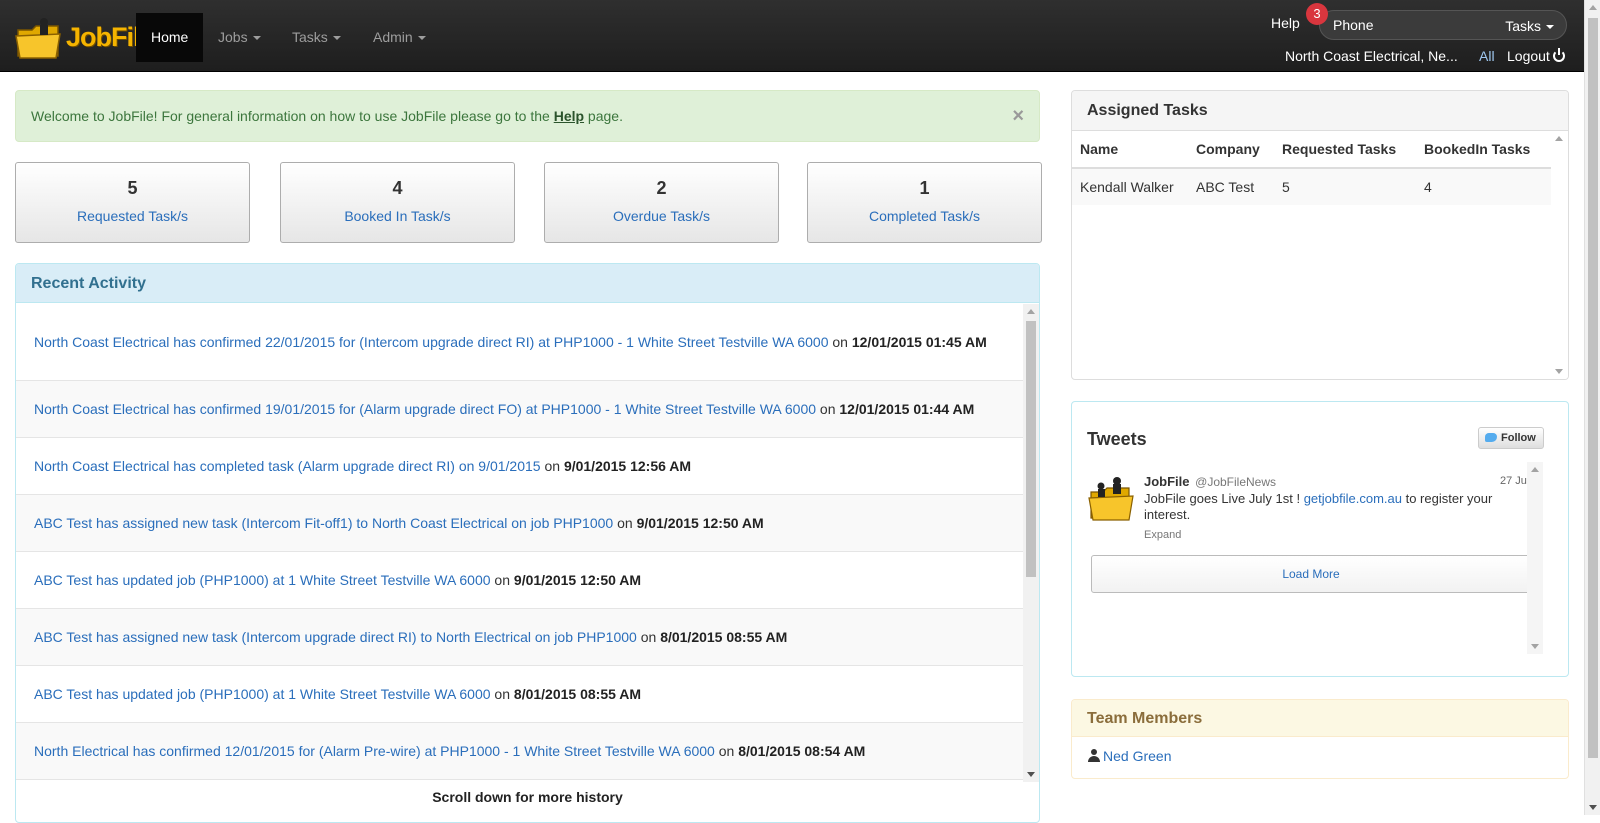 This screenshot has height=823, width=1600. What do you see at coordinates (724, 637) in the screenshot?
I see `activity-date: 8/01/2015 08:55 AM` at bounding box center [724, 637].